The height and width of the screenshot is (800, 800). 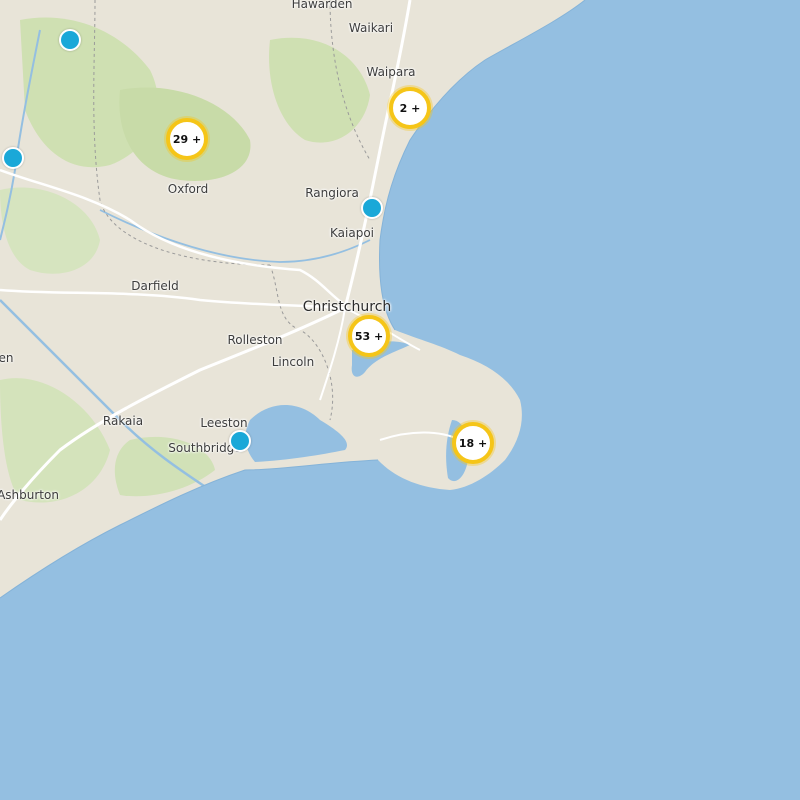 What do you see at coordinates (332, 193) in the screenshot?
I see `place-label-rangiora: Rangiora` at bounding box center [332, 193].